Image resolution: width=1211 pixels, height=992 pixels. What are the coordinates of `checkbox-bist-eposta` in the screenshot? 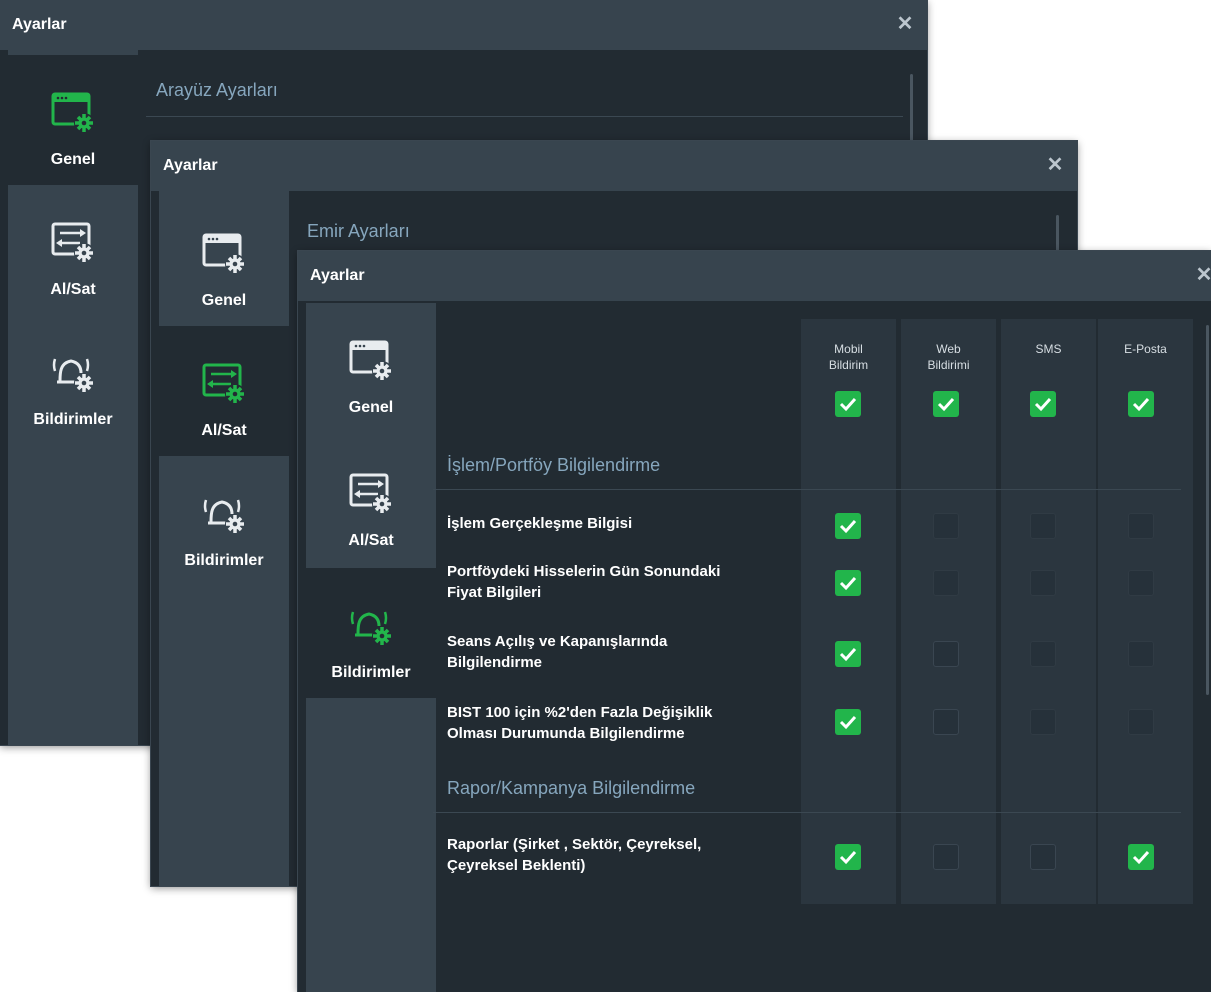 It's located at (1141, 722).